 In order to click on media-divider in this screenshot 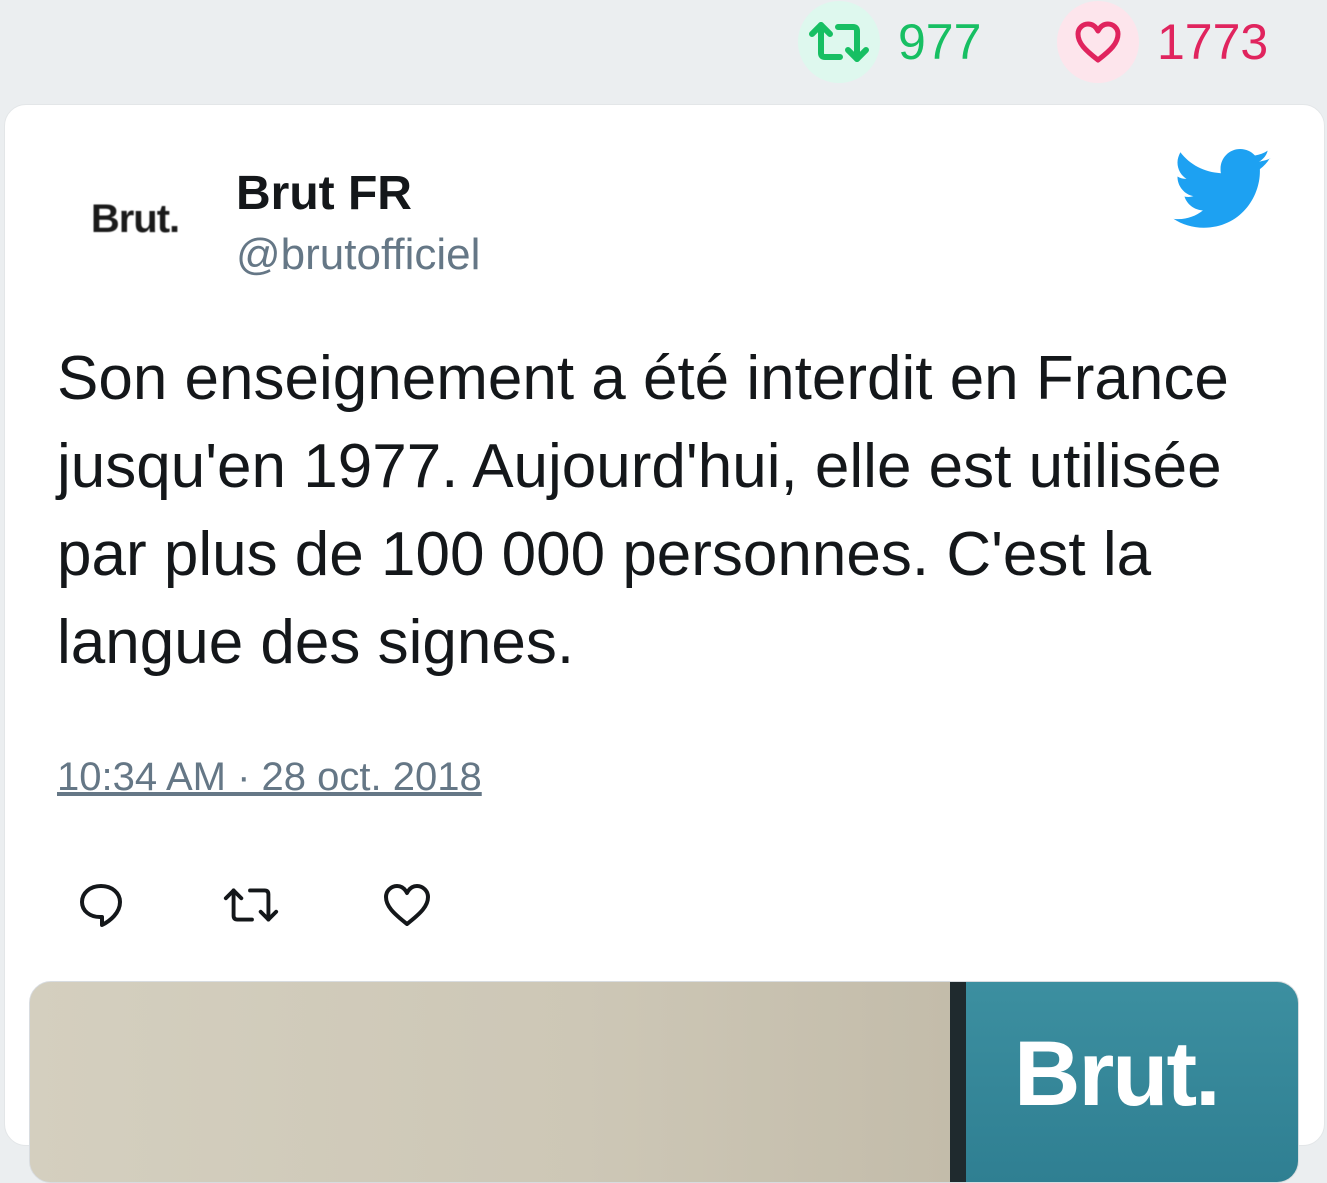, I will do `click(958, 1082)`.